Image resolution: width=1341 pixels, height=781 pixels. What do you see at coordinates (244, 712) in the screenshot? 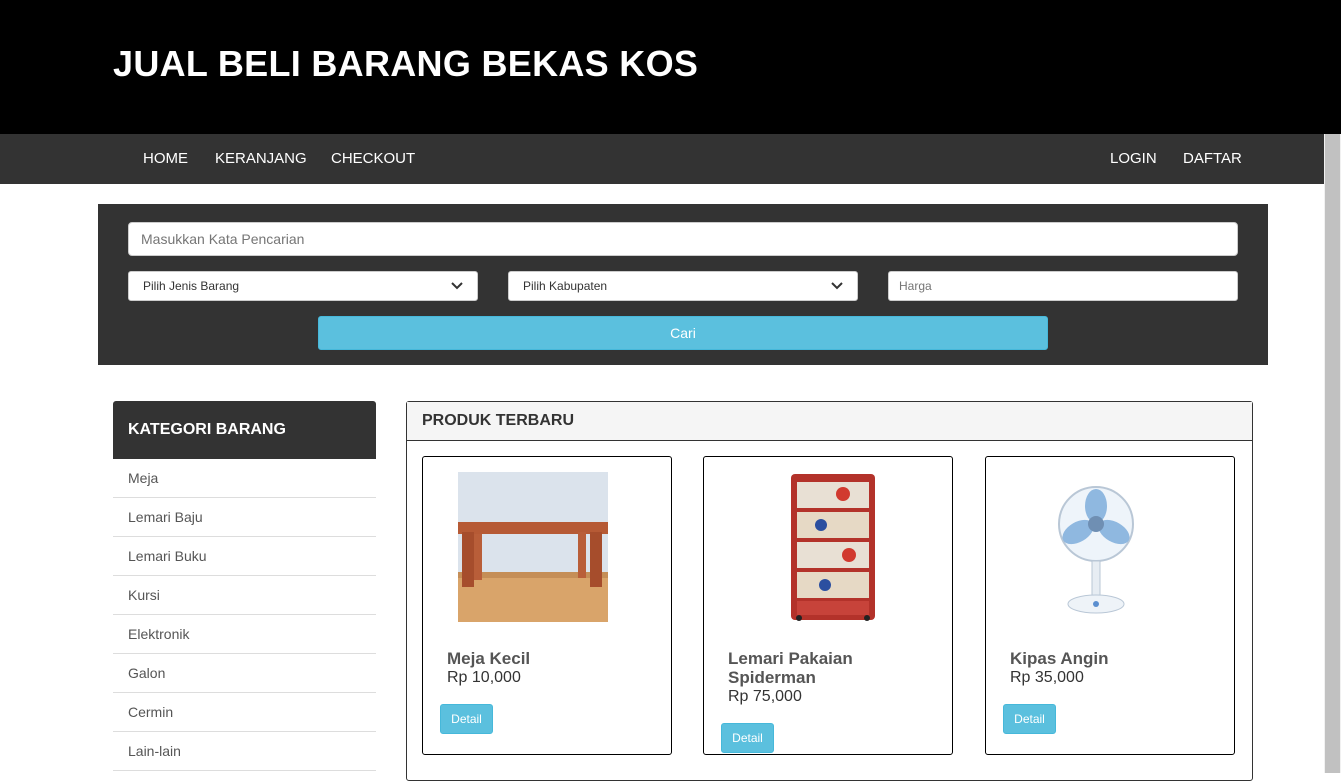
I see `kategori-item-cermin: Cermin` at bounding box center [244, 712].